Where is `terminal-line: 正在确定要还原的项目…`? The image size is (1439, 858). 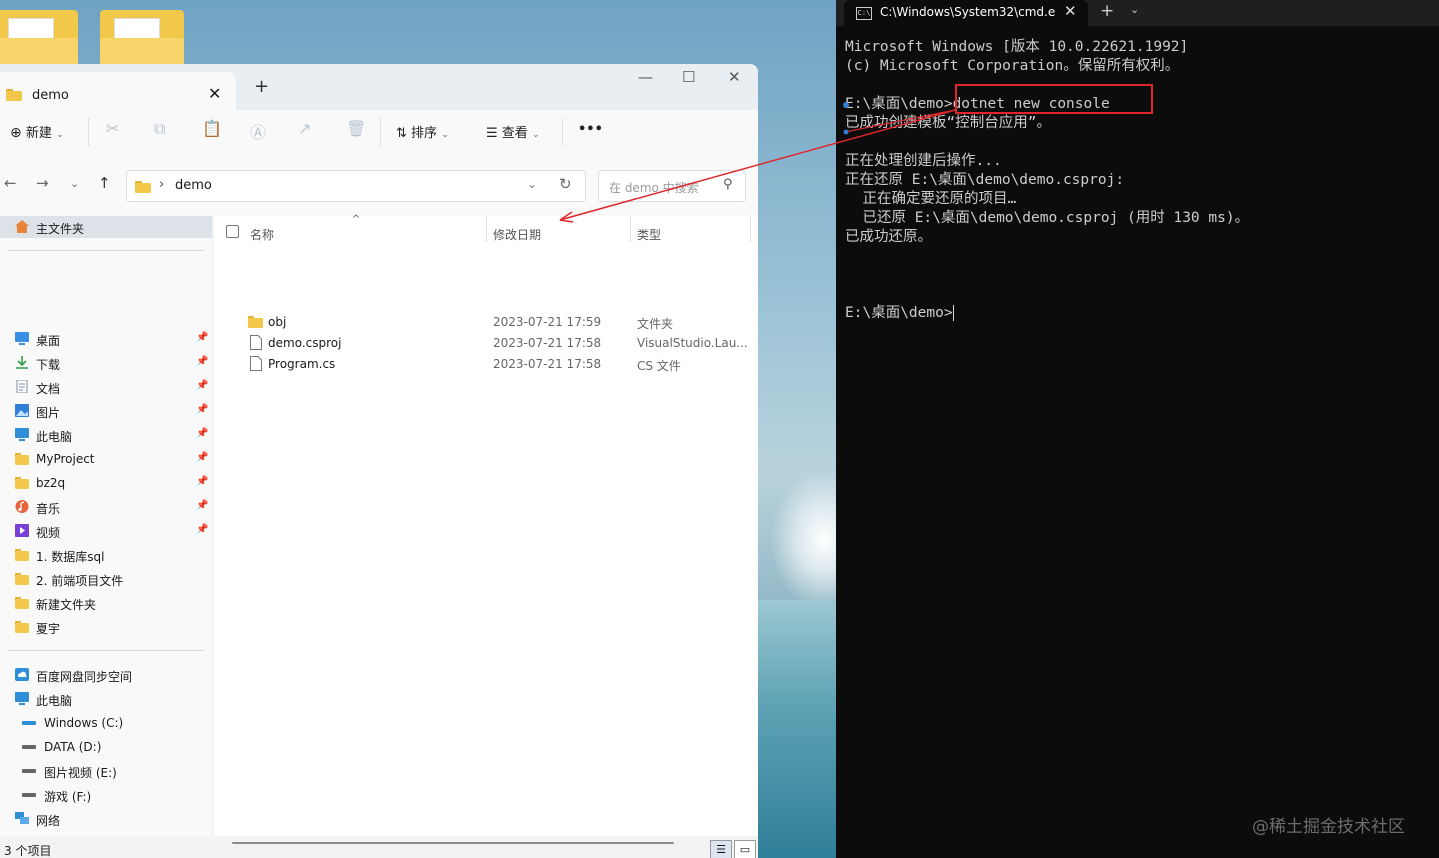 terminal-line: 正在确定要还原的项目… is located at coordinates (931, 199).